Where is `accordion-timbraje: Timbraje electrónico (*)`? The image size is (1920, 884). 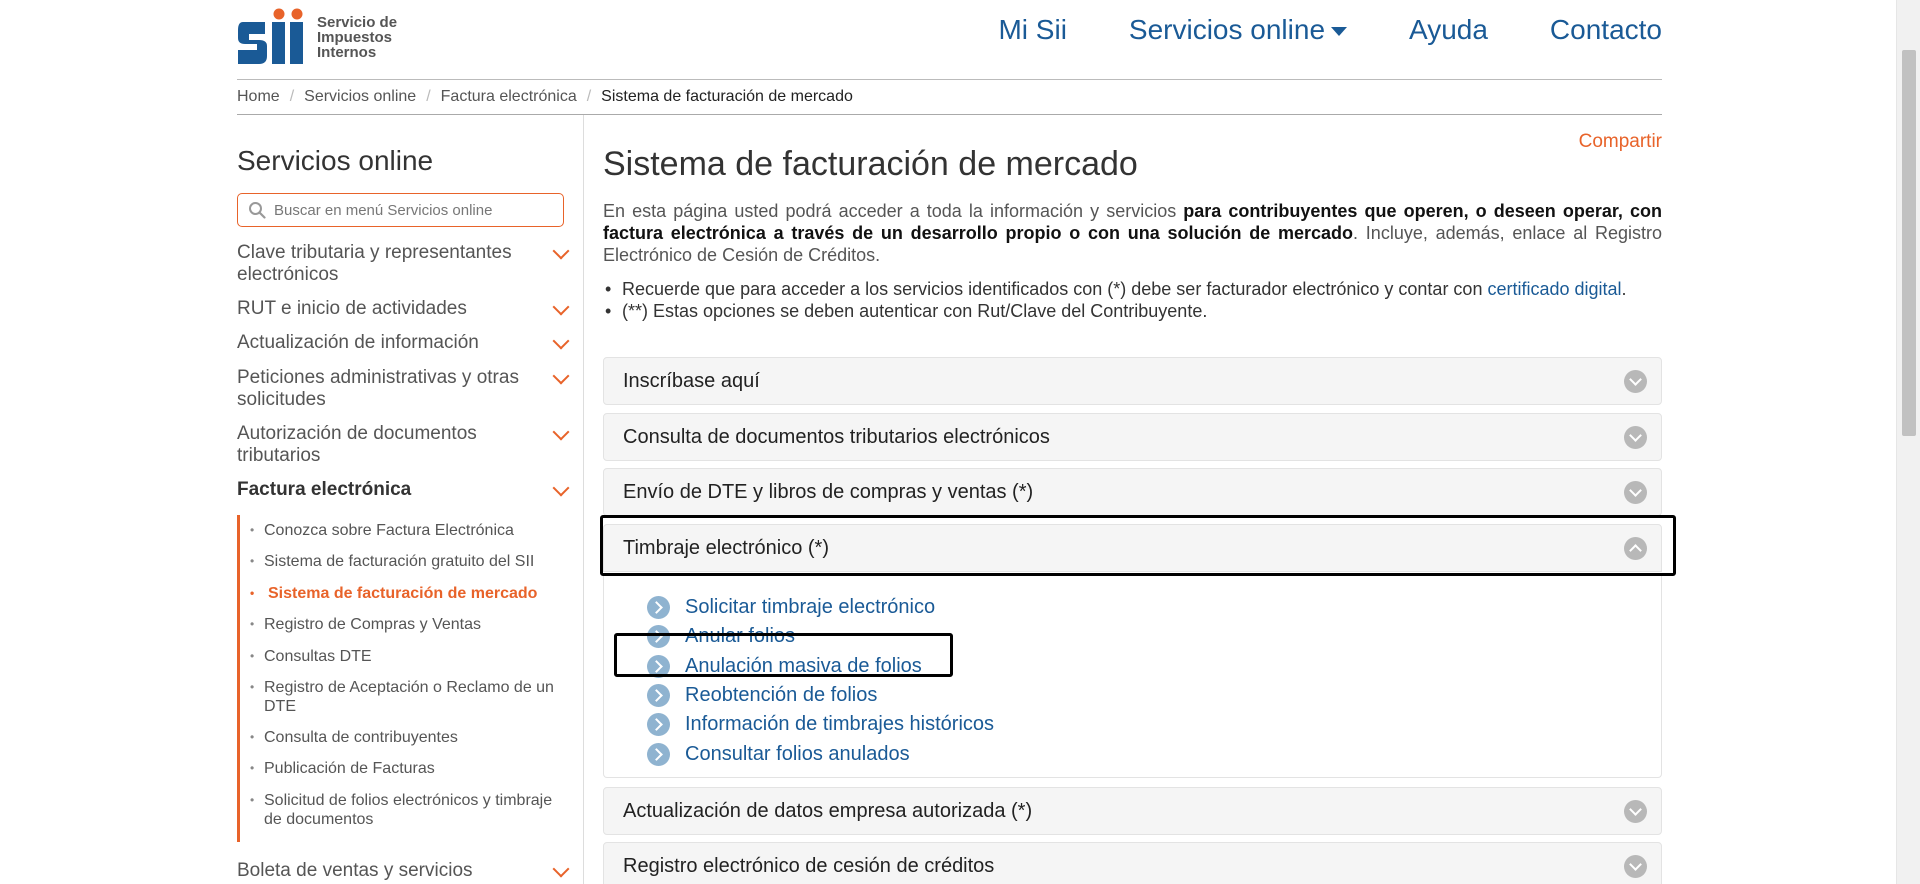 accordion-timbraje: Timbraje electrónico (*) is located at coordinates (1132, 548).